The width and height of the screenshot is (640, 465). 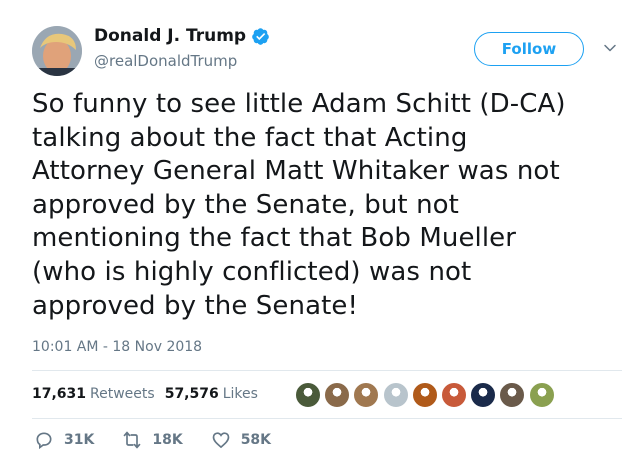 What do you see at coordinates (165, 61) in the screenshot?
I see `author-handle: @realDonaldTrump` at bounding box center [165, 61].